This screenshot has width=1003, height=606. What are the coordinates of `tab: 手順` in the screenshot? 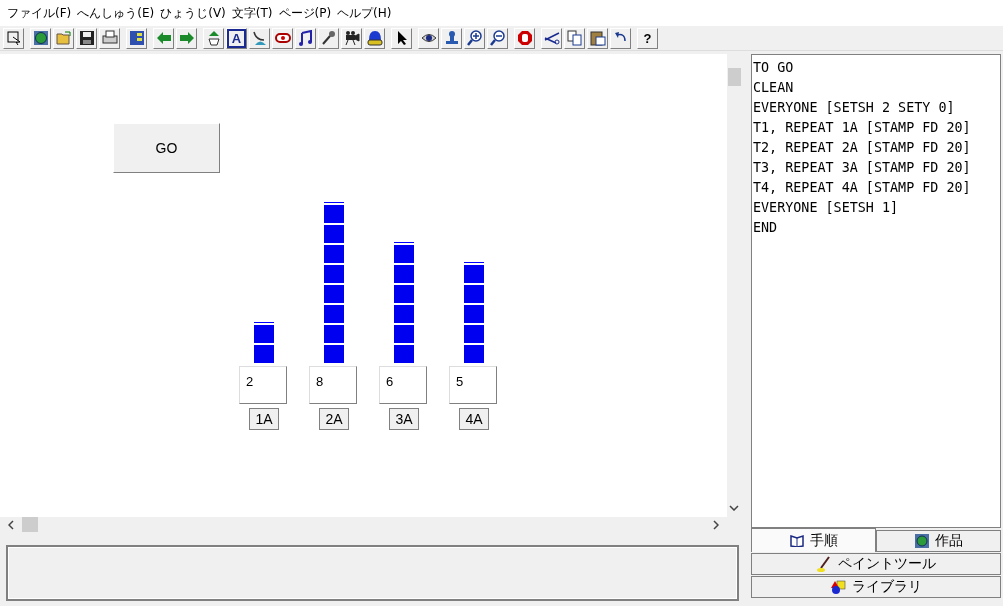 It's located at (813, 540).